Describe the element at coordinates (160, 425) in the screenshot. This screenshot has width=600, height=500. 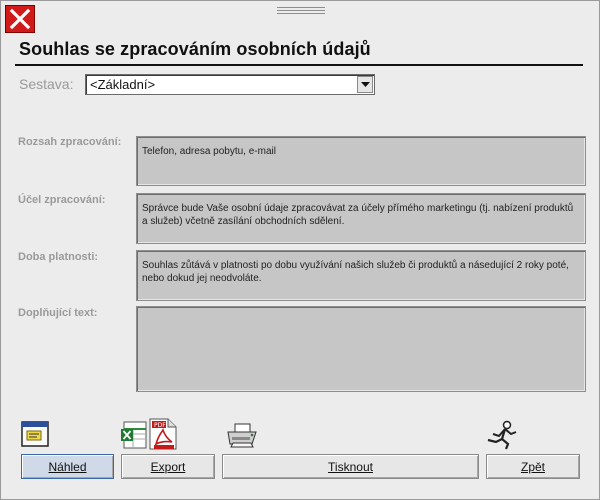
I see `svg-text: PDF` at that location.